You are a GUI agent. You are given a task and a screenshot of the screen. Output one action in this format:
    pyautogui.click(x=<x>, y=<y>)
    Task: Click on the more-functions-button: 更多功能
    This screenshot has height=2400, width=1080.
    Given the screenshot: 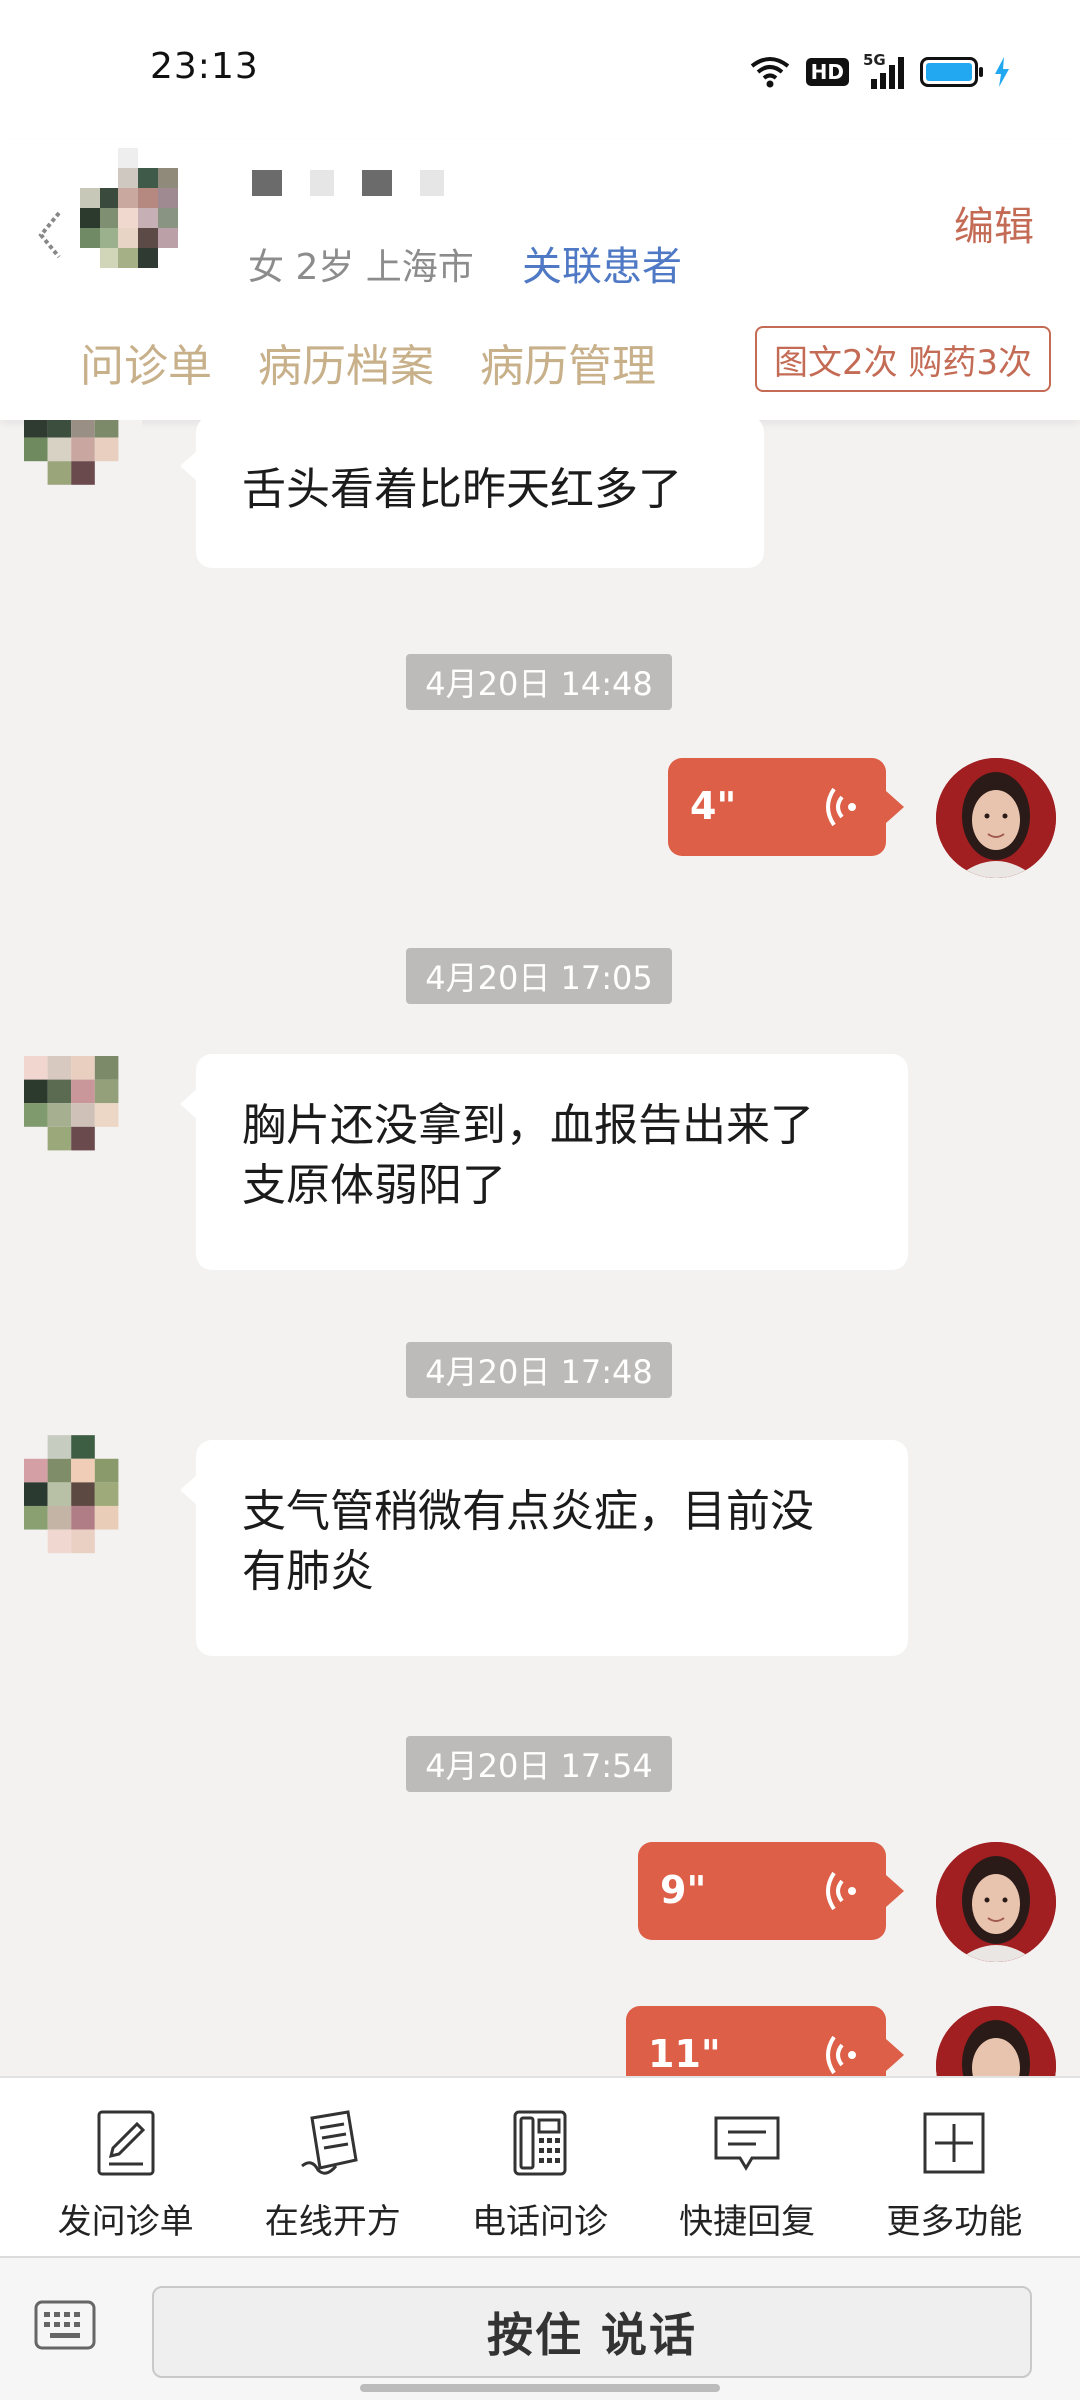 What is the action you would take?
    pyautogui.click(x=954, y=2167)
    